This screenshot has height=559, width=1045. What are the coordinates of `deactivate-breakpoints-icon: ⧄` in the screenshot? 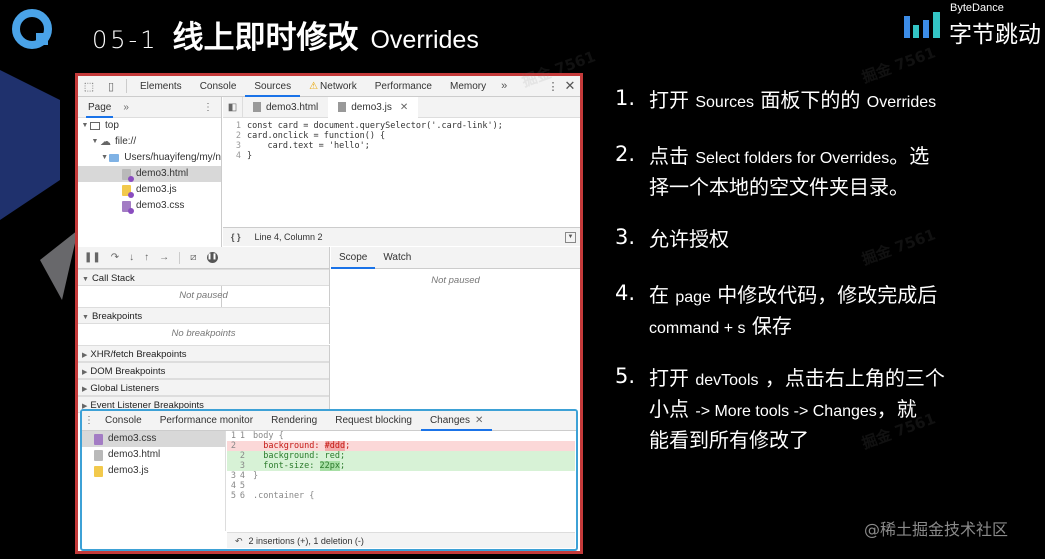 It's located at (193, 257).